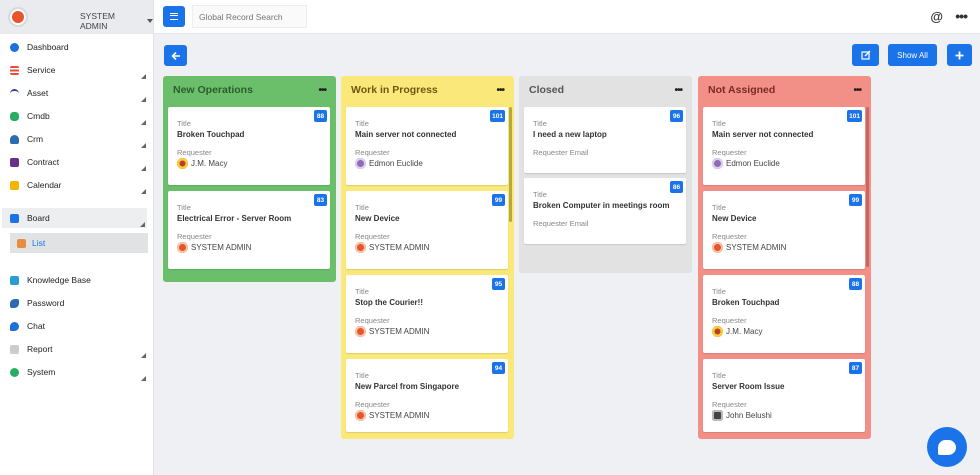 This screenshot has width=980, height=475. I want to click on sidebar-item-system: System, so click(77, 372).